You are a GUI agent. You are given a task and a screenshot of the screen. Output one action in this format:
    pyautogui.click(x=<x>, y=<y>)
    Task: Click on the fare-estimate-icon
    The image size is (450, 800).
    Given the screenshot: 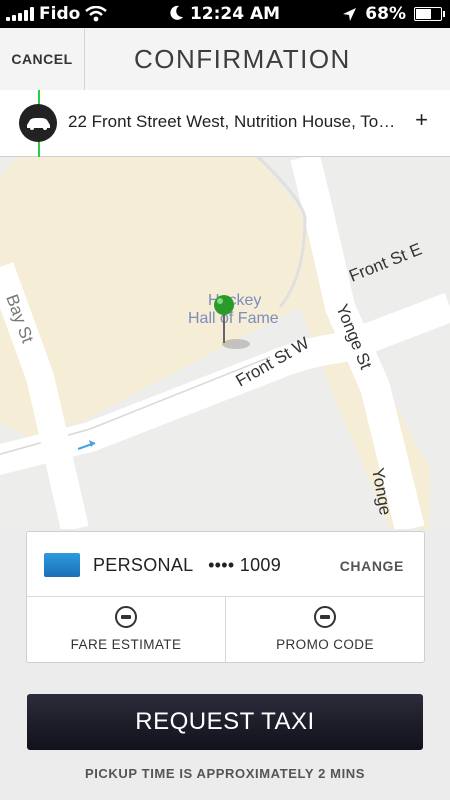 What is the action you would take?
    pyautogui.click(x=126, y=617)
    